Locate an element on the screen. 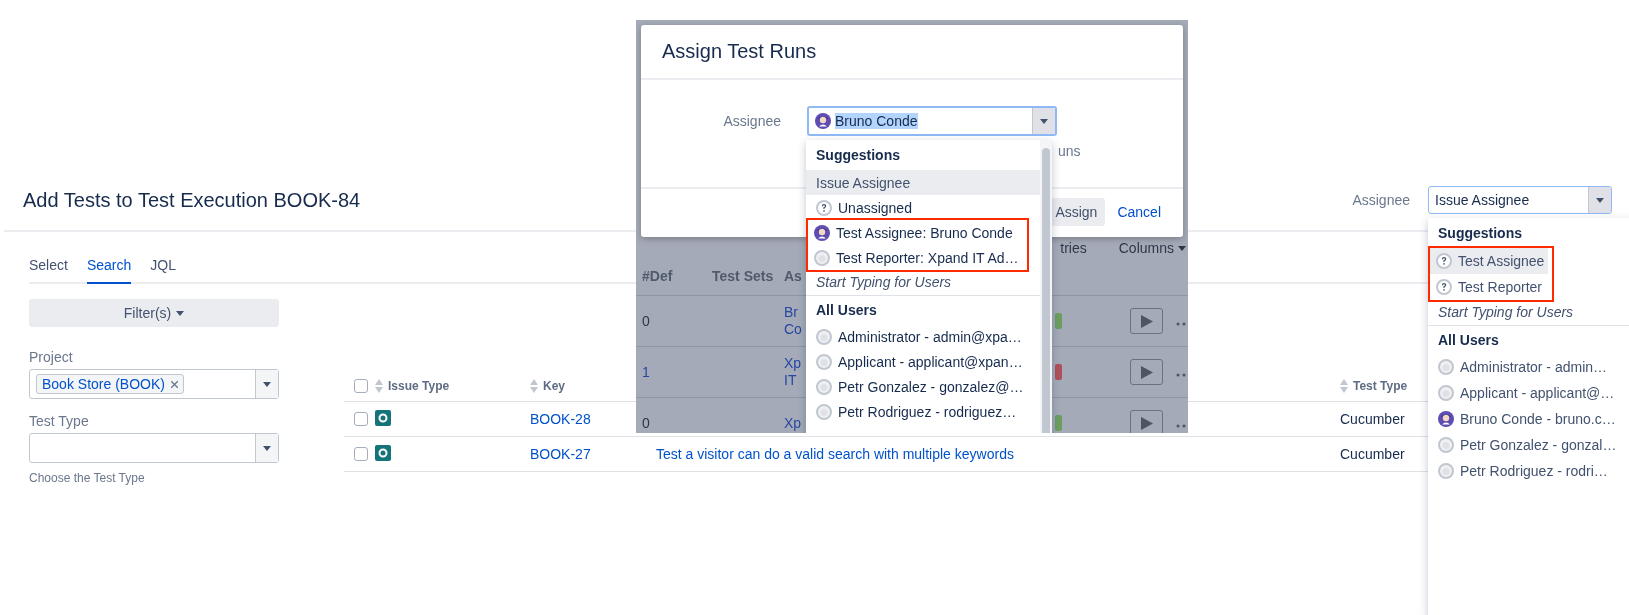 The image size is (1629, 615). select-field: Book Store (BOOK) is located at coordinates (154, 384).